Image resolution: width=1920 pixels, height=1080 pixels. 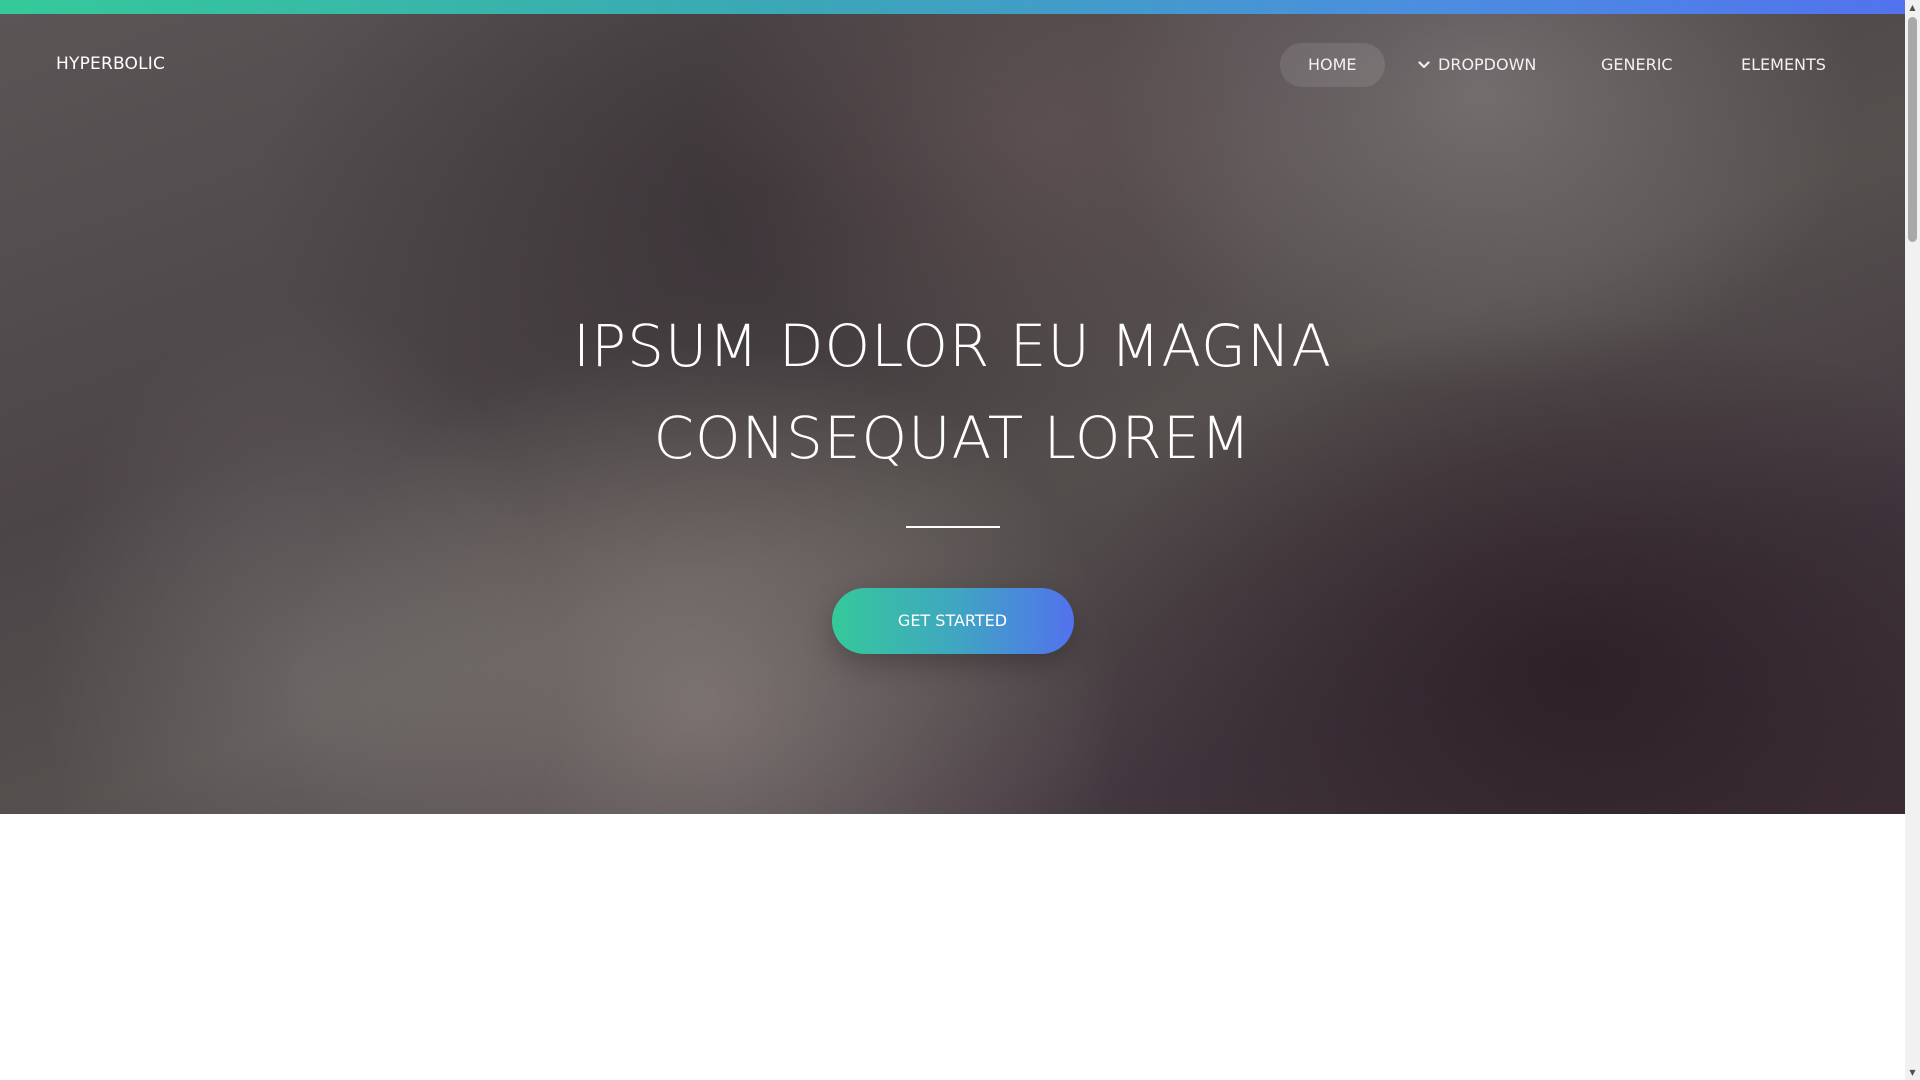 What do you see at coordinates (1424, 64) in the screenshot?
I see `chevron-down-icon` at bounding box center [1424, 64].